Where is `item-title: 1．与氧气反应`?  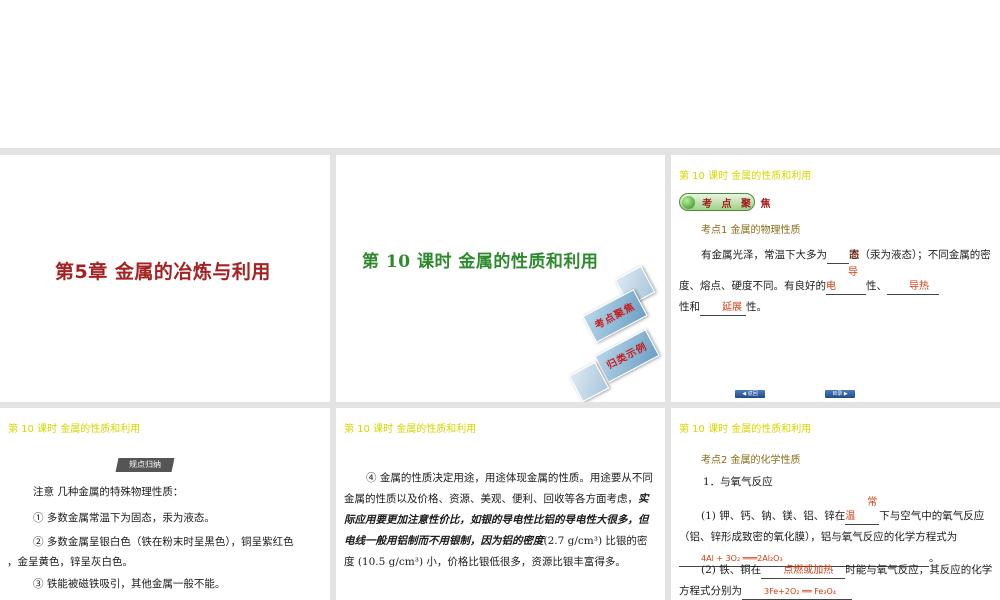 item-title: 1．与氧气反应 is located at coordinates (738, 482).